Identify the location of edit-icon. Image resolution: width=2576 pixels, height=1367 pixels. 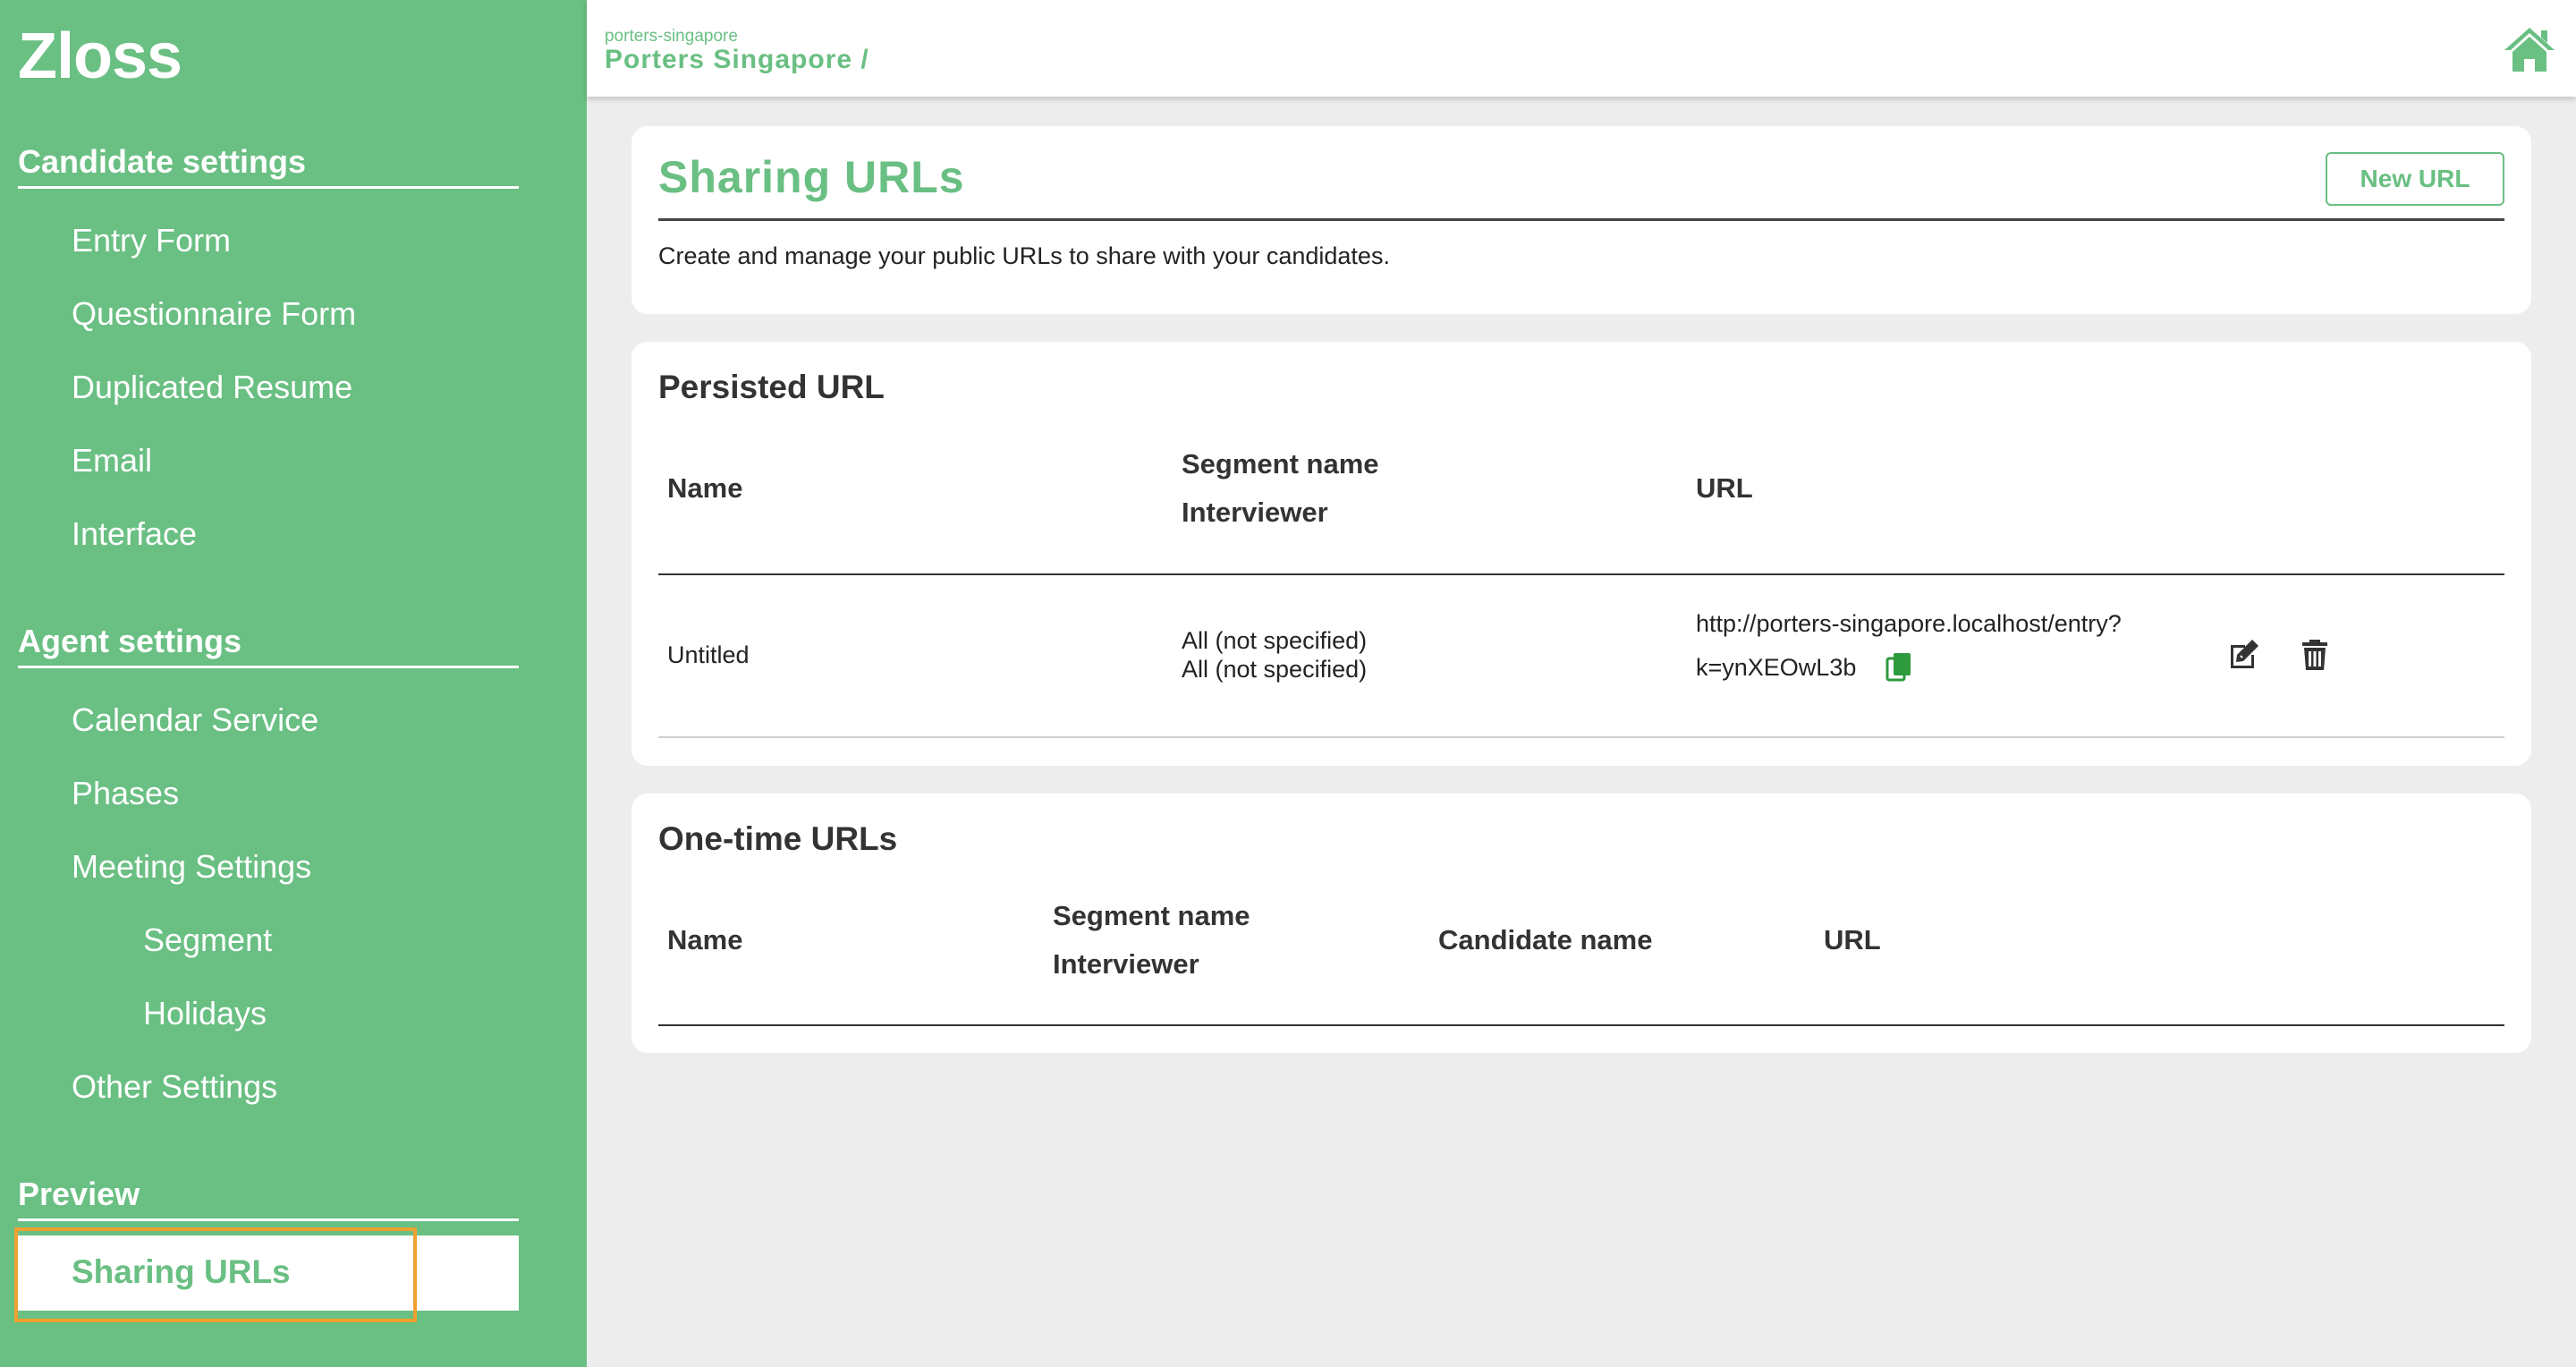
(2243, 655).